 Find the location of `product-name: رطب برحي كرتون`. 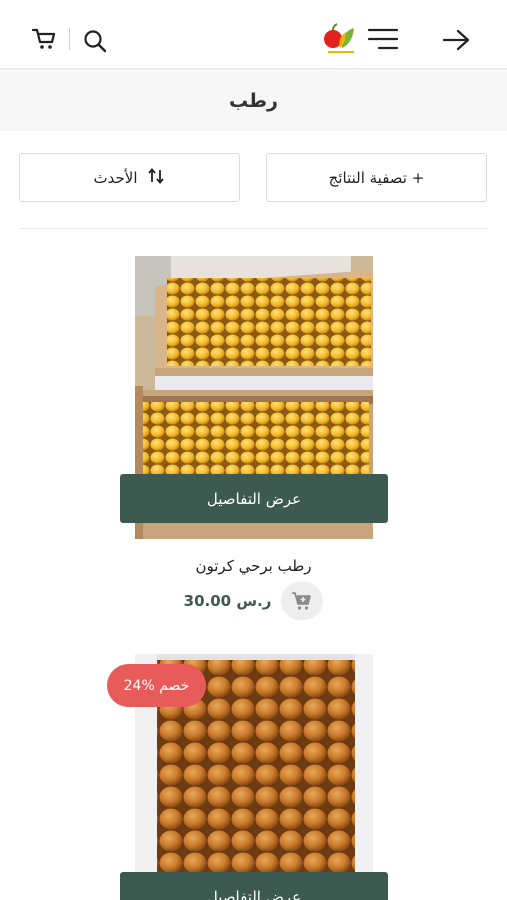

product-name: رطب برحي كرتون is located at coordinates (253, 566).